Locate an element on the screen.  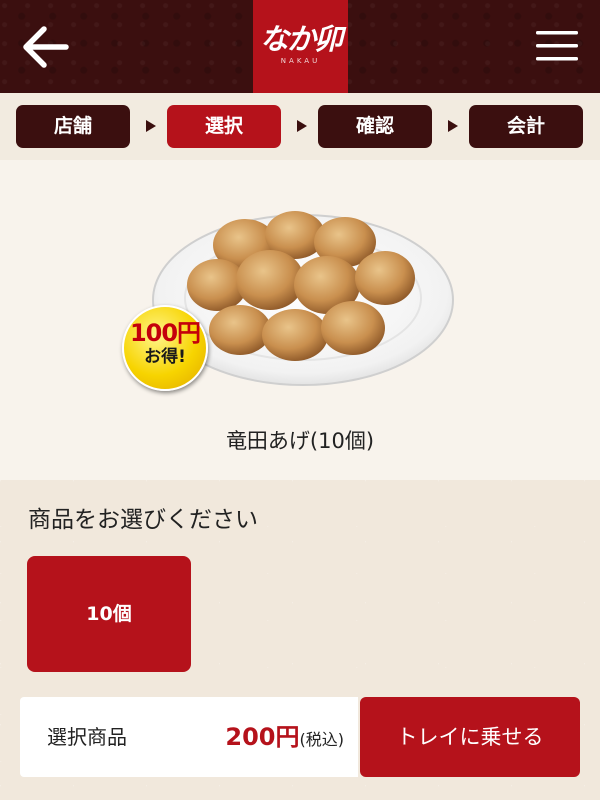
badge-amount: 100円 is located at coordinates (165, 333).